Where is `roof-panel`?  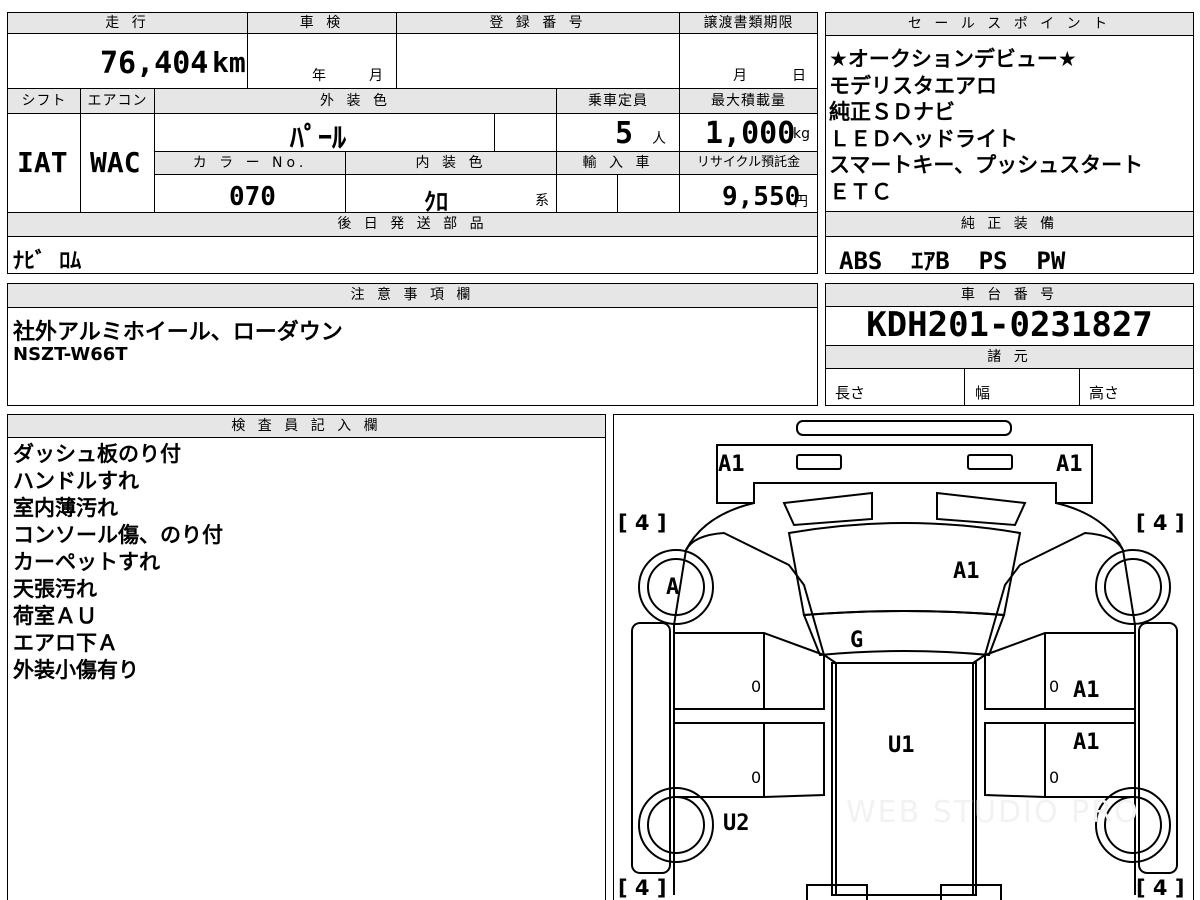
roof-panel is located at coordinates (904, 779).